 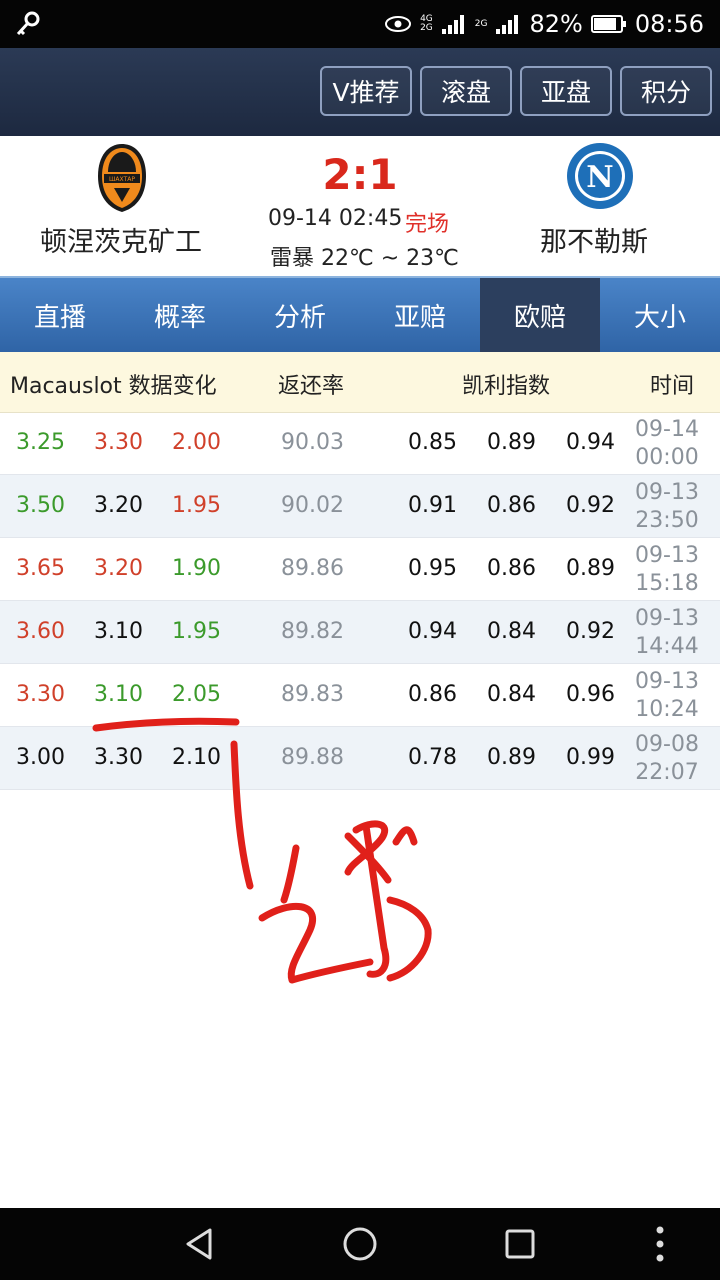 What do you see at coordinates (556, 24) in the screenshot?
I see `battery-percent: 82%` at bounding box center [556, 24].